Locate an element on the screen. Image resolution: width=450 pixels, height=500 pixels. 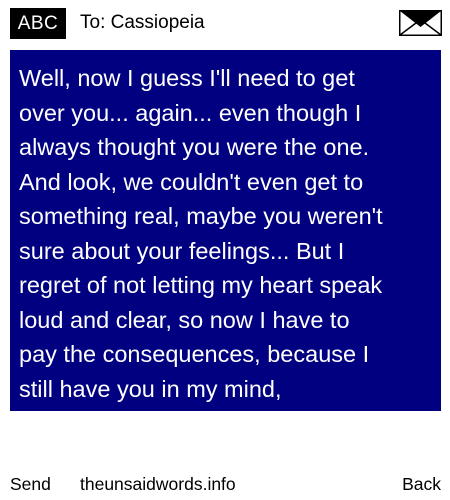
message-line: Well, now I guess I'll need to get is located at coordinates (187, 78).